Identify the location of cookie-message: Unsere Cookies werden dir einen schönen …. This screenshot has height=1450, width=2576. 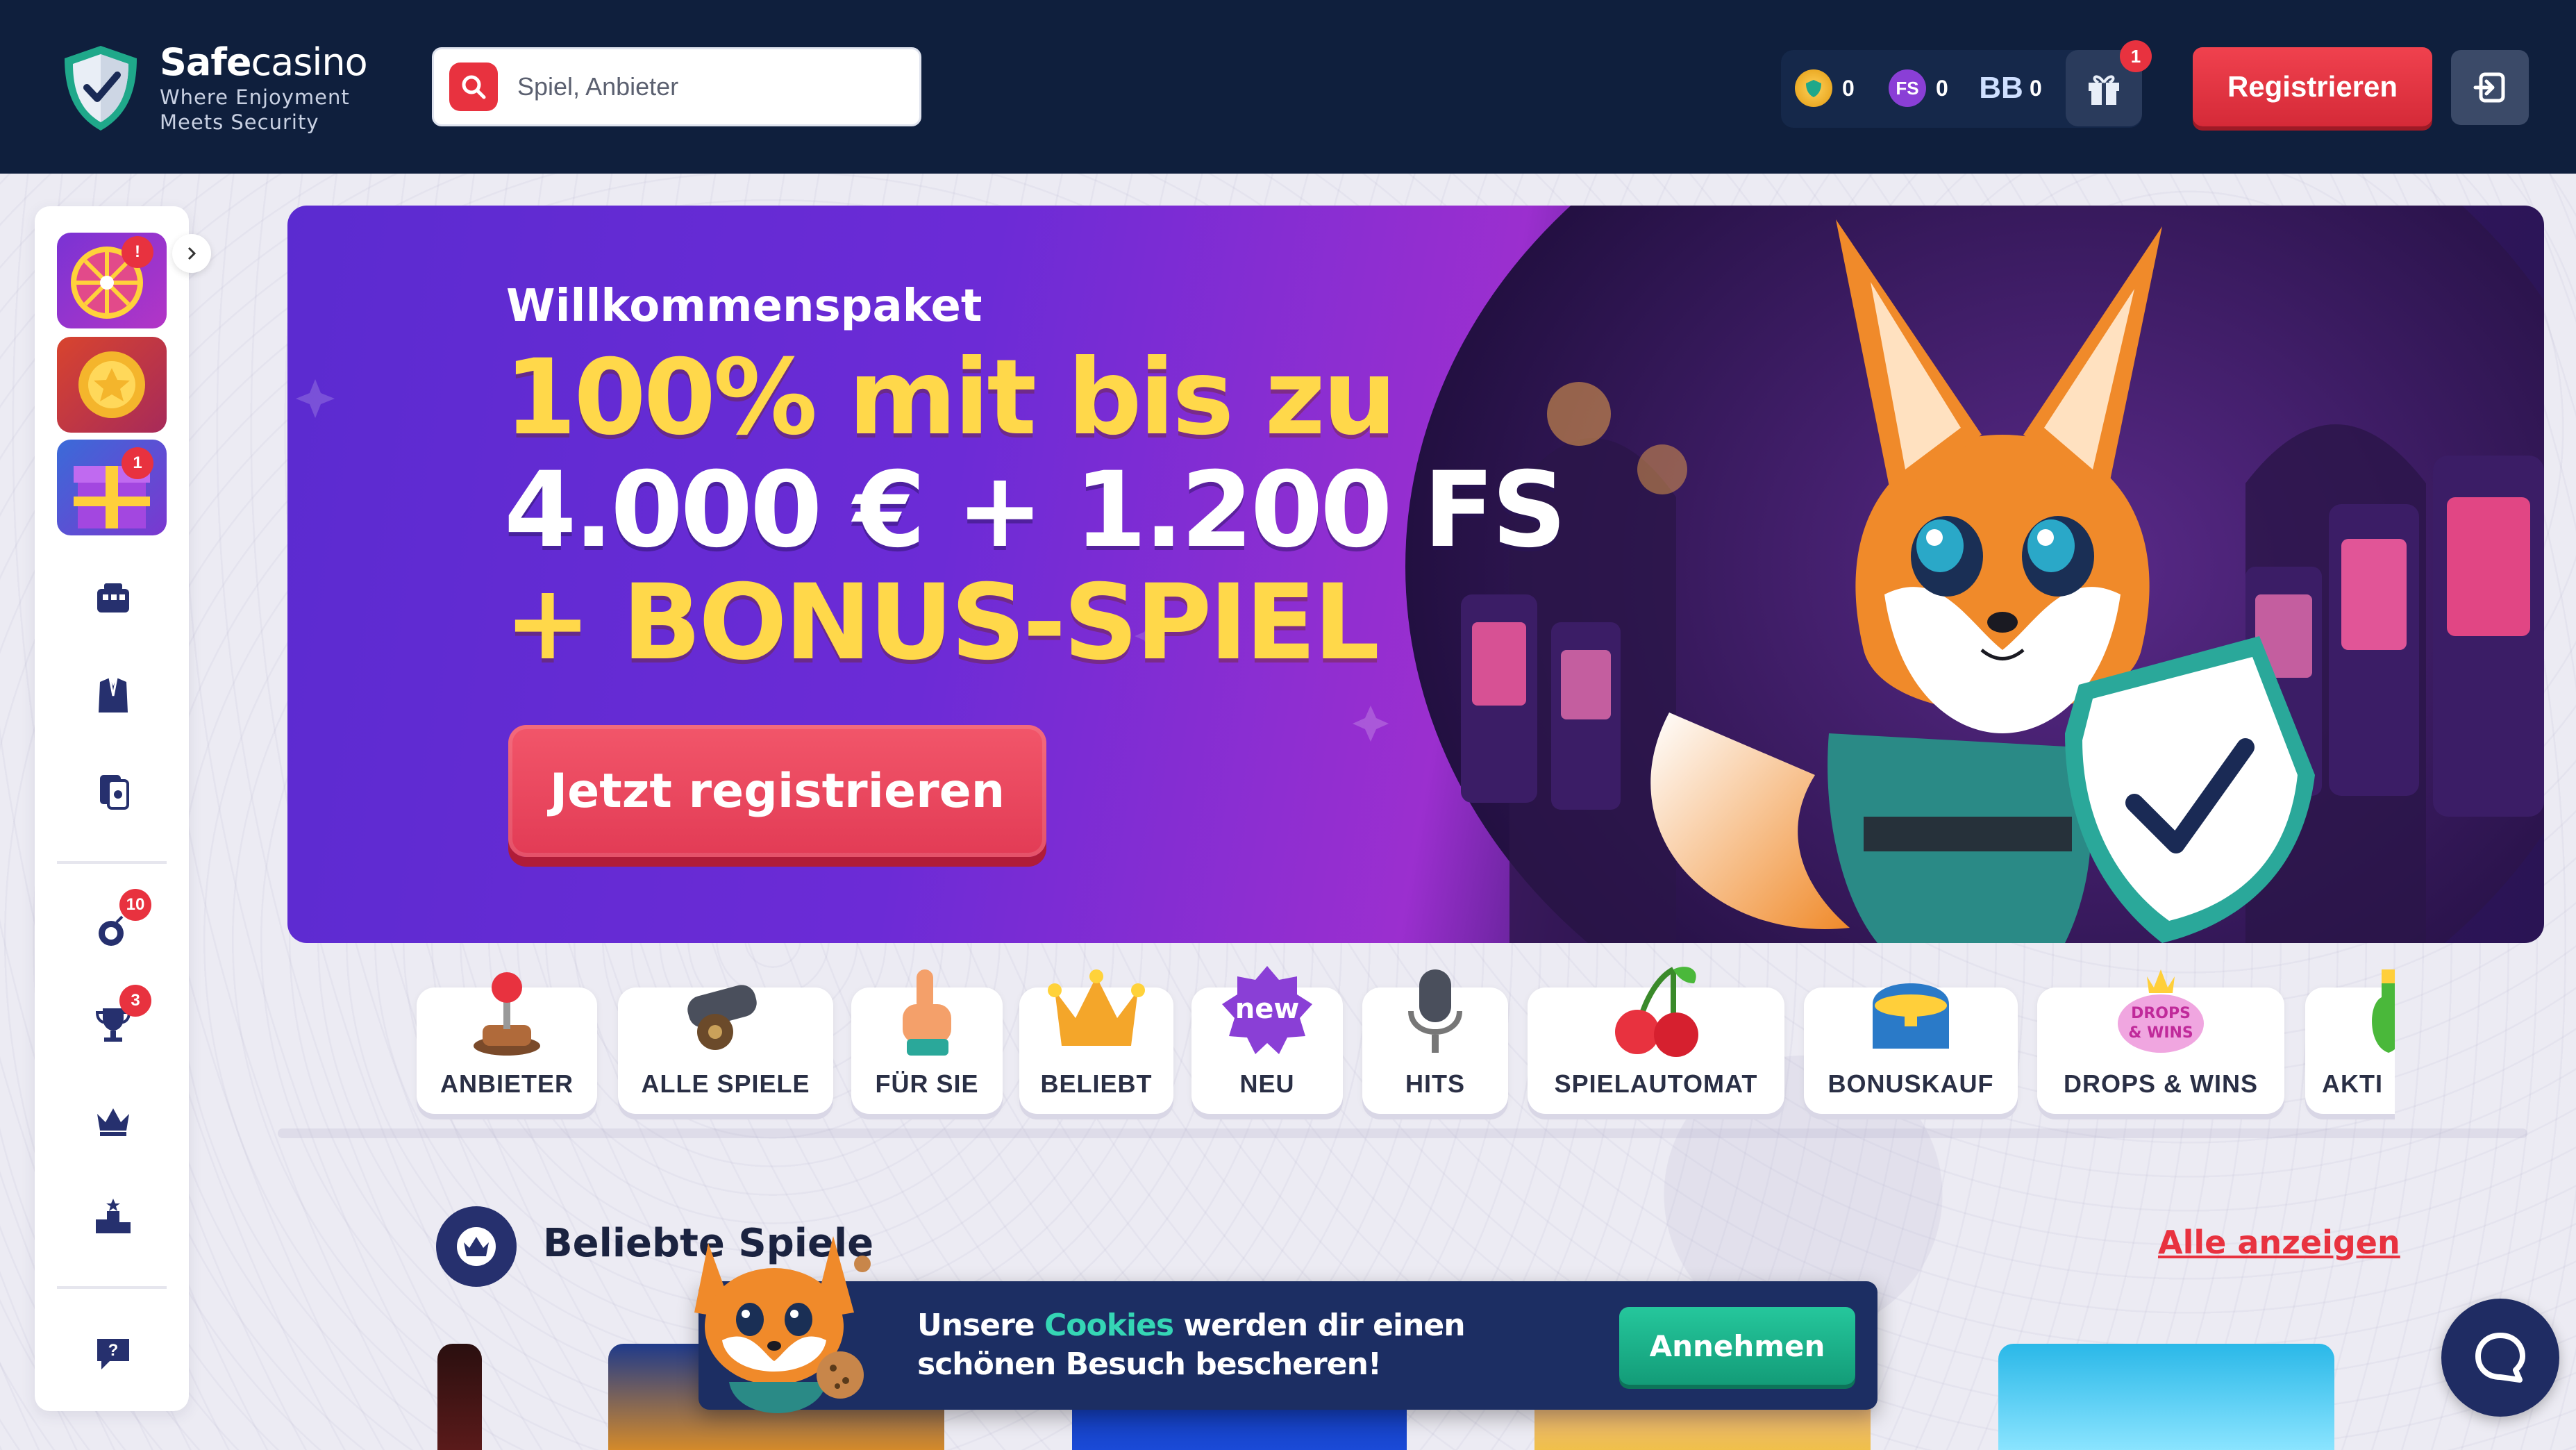
(1191, 1345).